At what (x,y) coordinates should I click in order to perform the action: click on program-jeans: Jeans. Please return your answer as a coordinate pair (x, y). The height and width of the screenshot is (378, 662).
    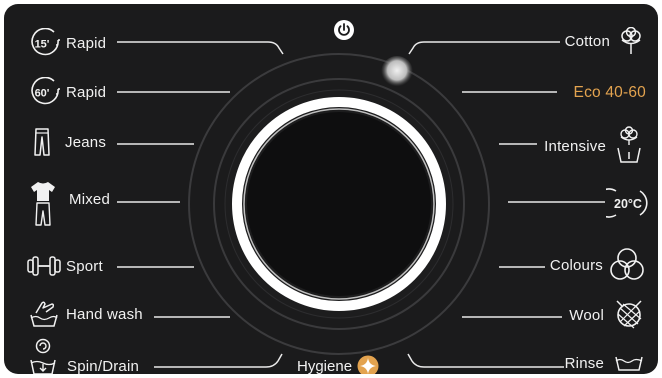
    Looking at the image, I should click on (68, 142).